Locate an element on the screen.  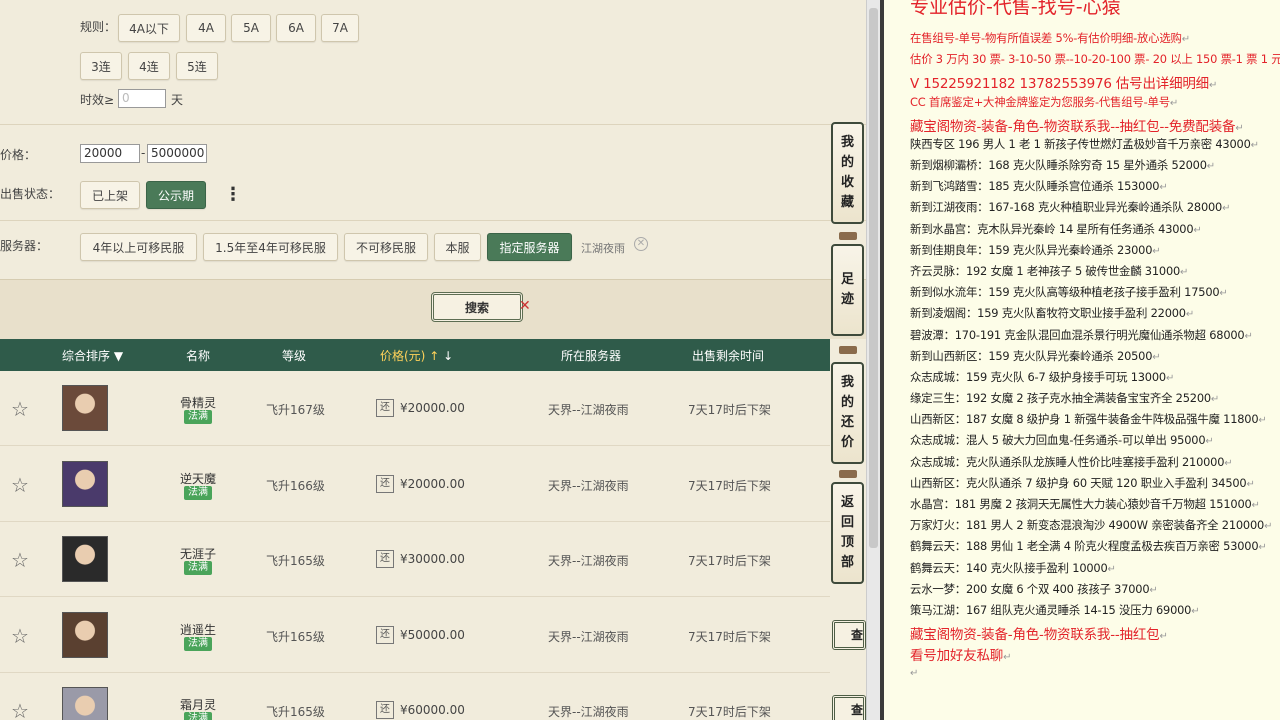
price-label: 价格： is located at coordinates (18, 155).